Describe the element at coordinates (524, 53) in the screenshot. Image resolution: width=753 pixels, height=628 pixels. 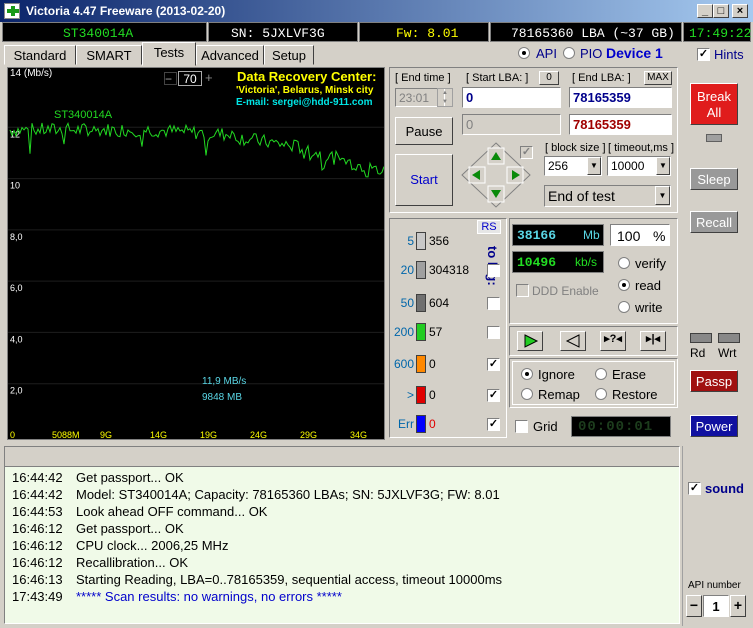
I see `api-radio` at that location.